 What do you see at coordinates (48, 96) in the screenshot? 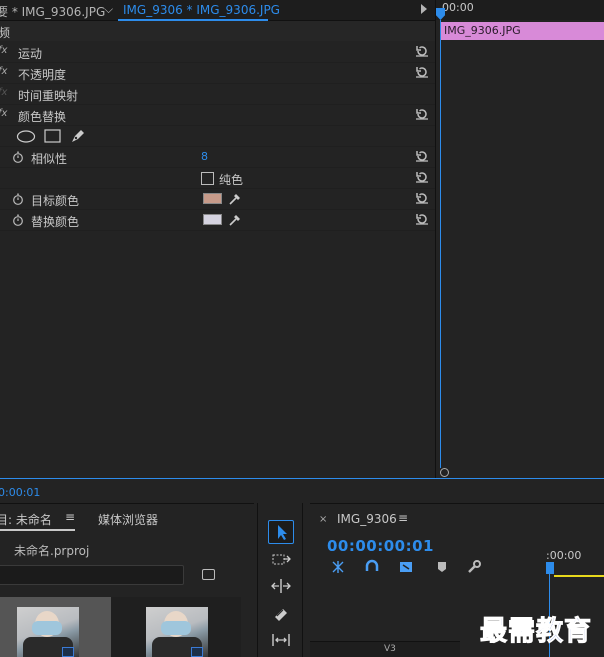
I see `property-label: 时间重映射` at bounding box center [48, 96].